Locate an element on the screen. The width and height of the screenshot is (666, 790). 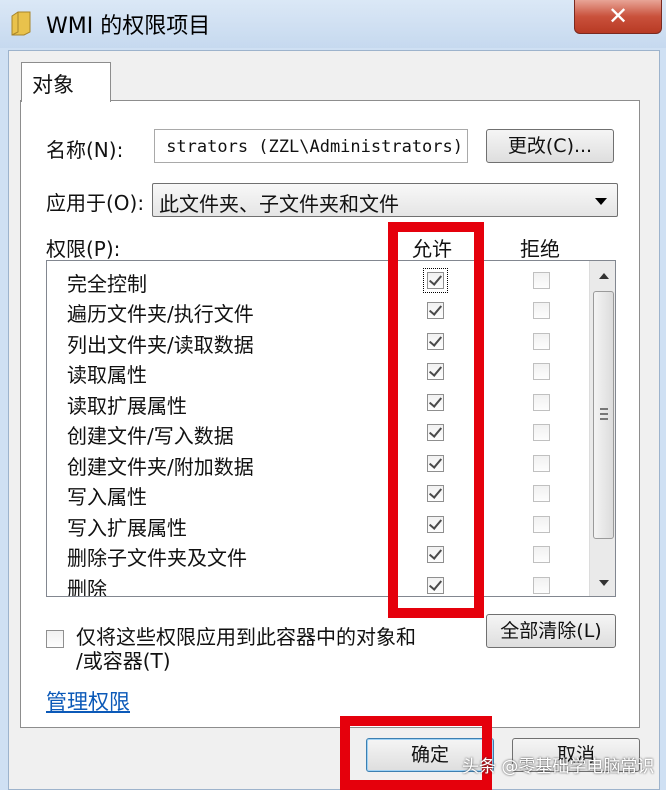
scroll-thumb is located at coordinates (603, 415).